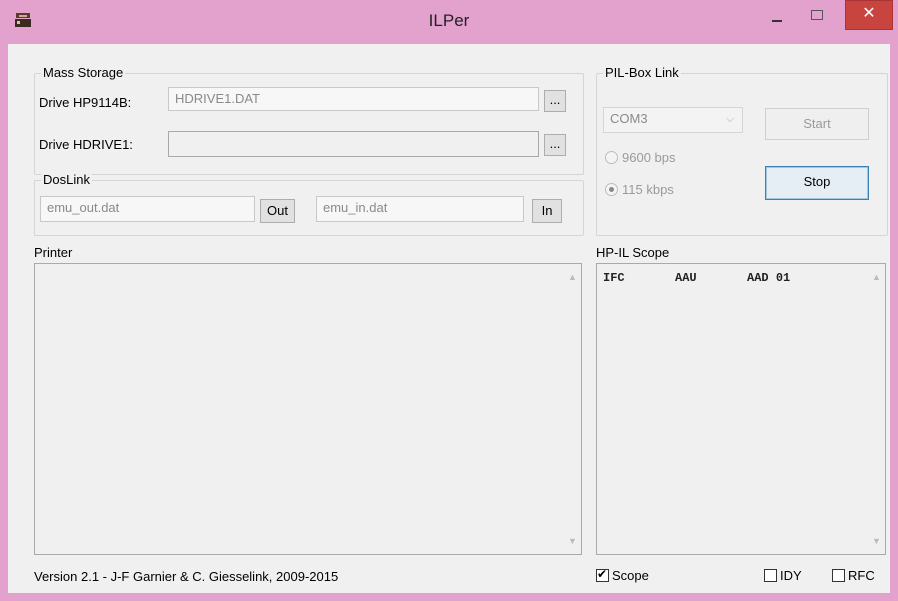 The image size is (898, 601). Describe the element at coordinates (673, 120) in the screenshot. I see `com-port-select: COM3 ⌵` at that location.